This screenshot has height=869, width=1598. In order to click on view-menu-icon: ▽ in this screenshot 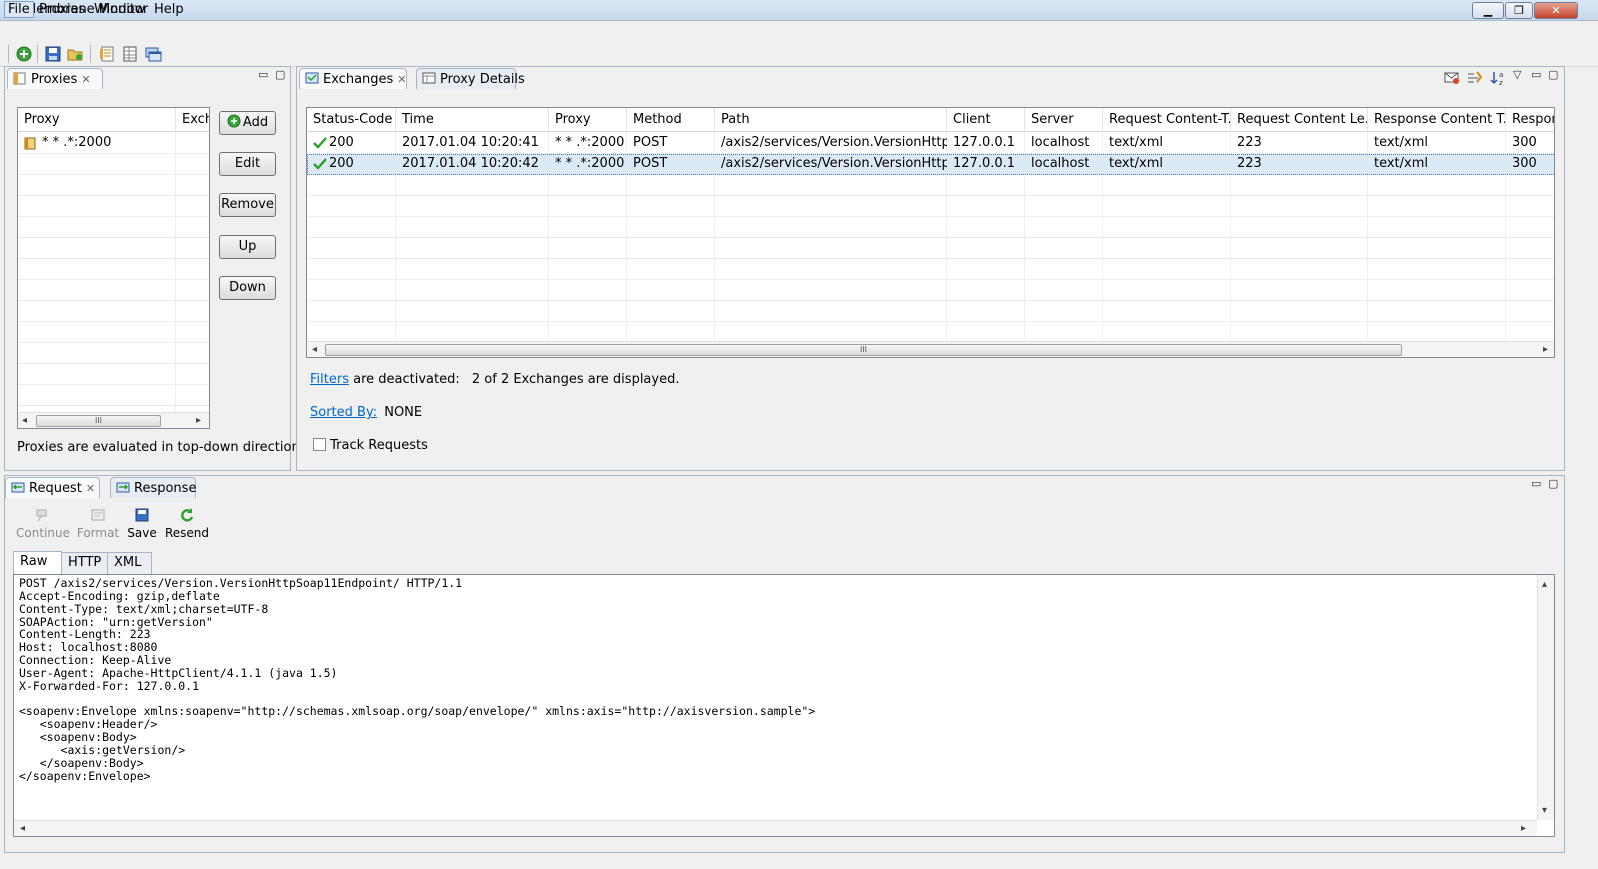, I will do `click(1517, 74)`.